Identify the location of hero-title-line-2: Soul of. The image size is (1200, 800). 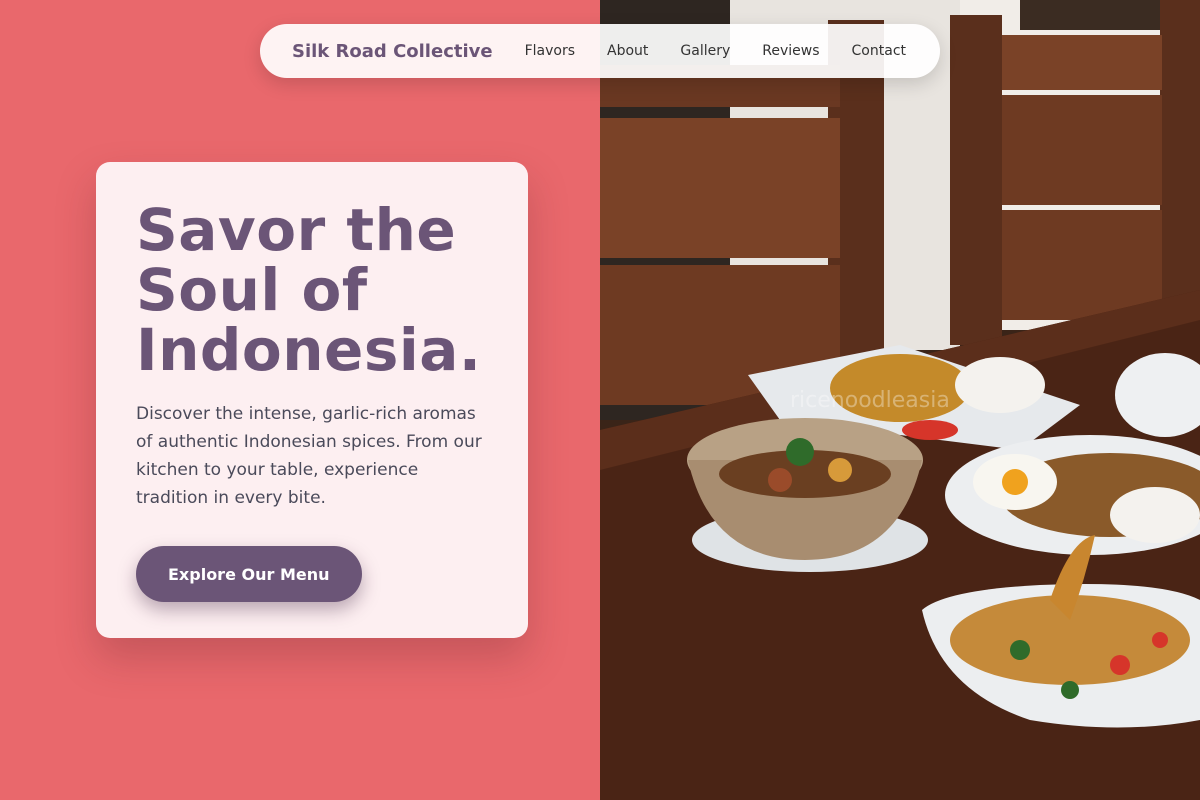
(252, 290).